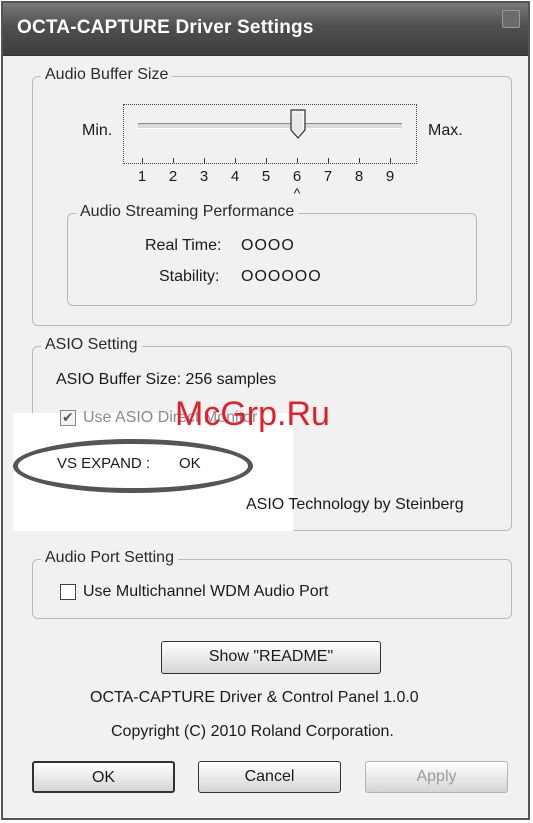 The width and height of the screenshot is (533, 823). What do you see at coordinates (271, 657) in the screenshot?
I see `show-readme-button: Show "README"` at bounding box center [271, 657].